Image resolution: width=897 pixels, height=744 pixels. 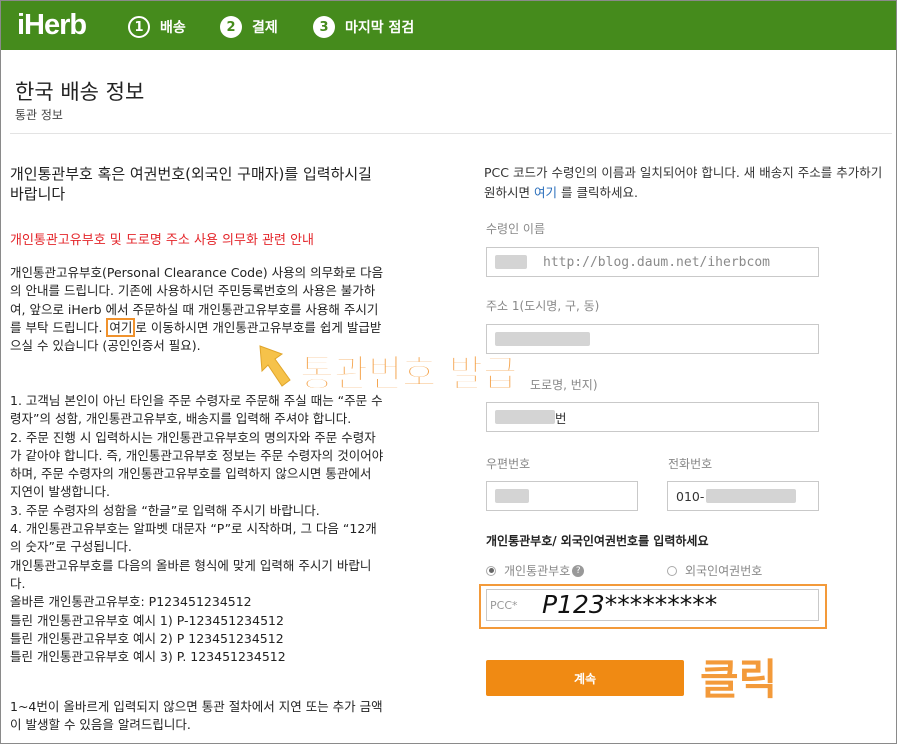 What do you see at coordinates (147, 620) in the screenshot?
I see `list-item: 틀린 개인통관고유부호 예시 1) P-123451234512` at bounding box center [147, 620].